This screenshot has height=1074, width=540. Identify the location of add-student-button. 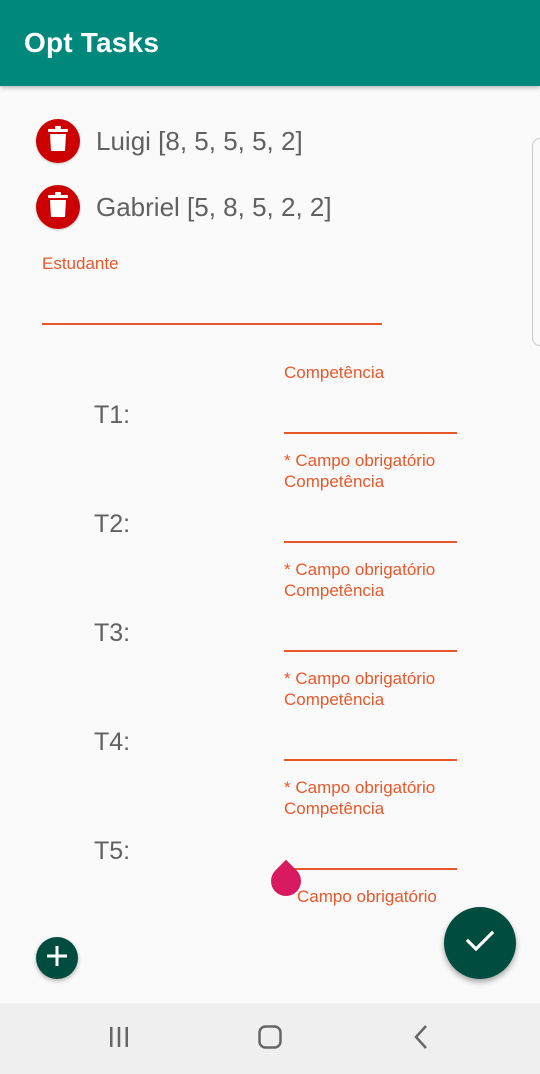
(57, 958).